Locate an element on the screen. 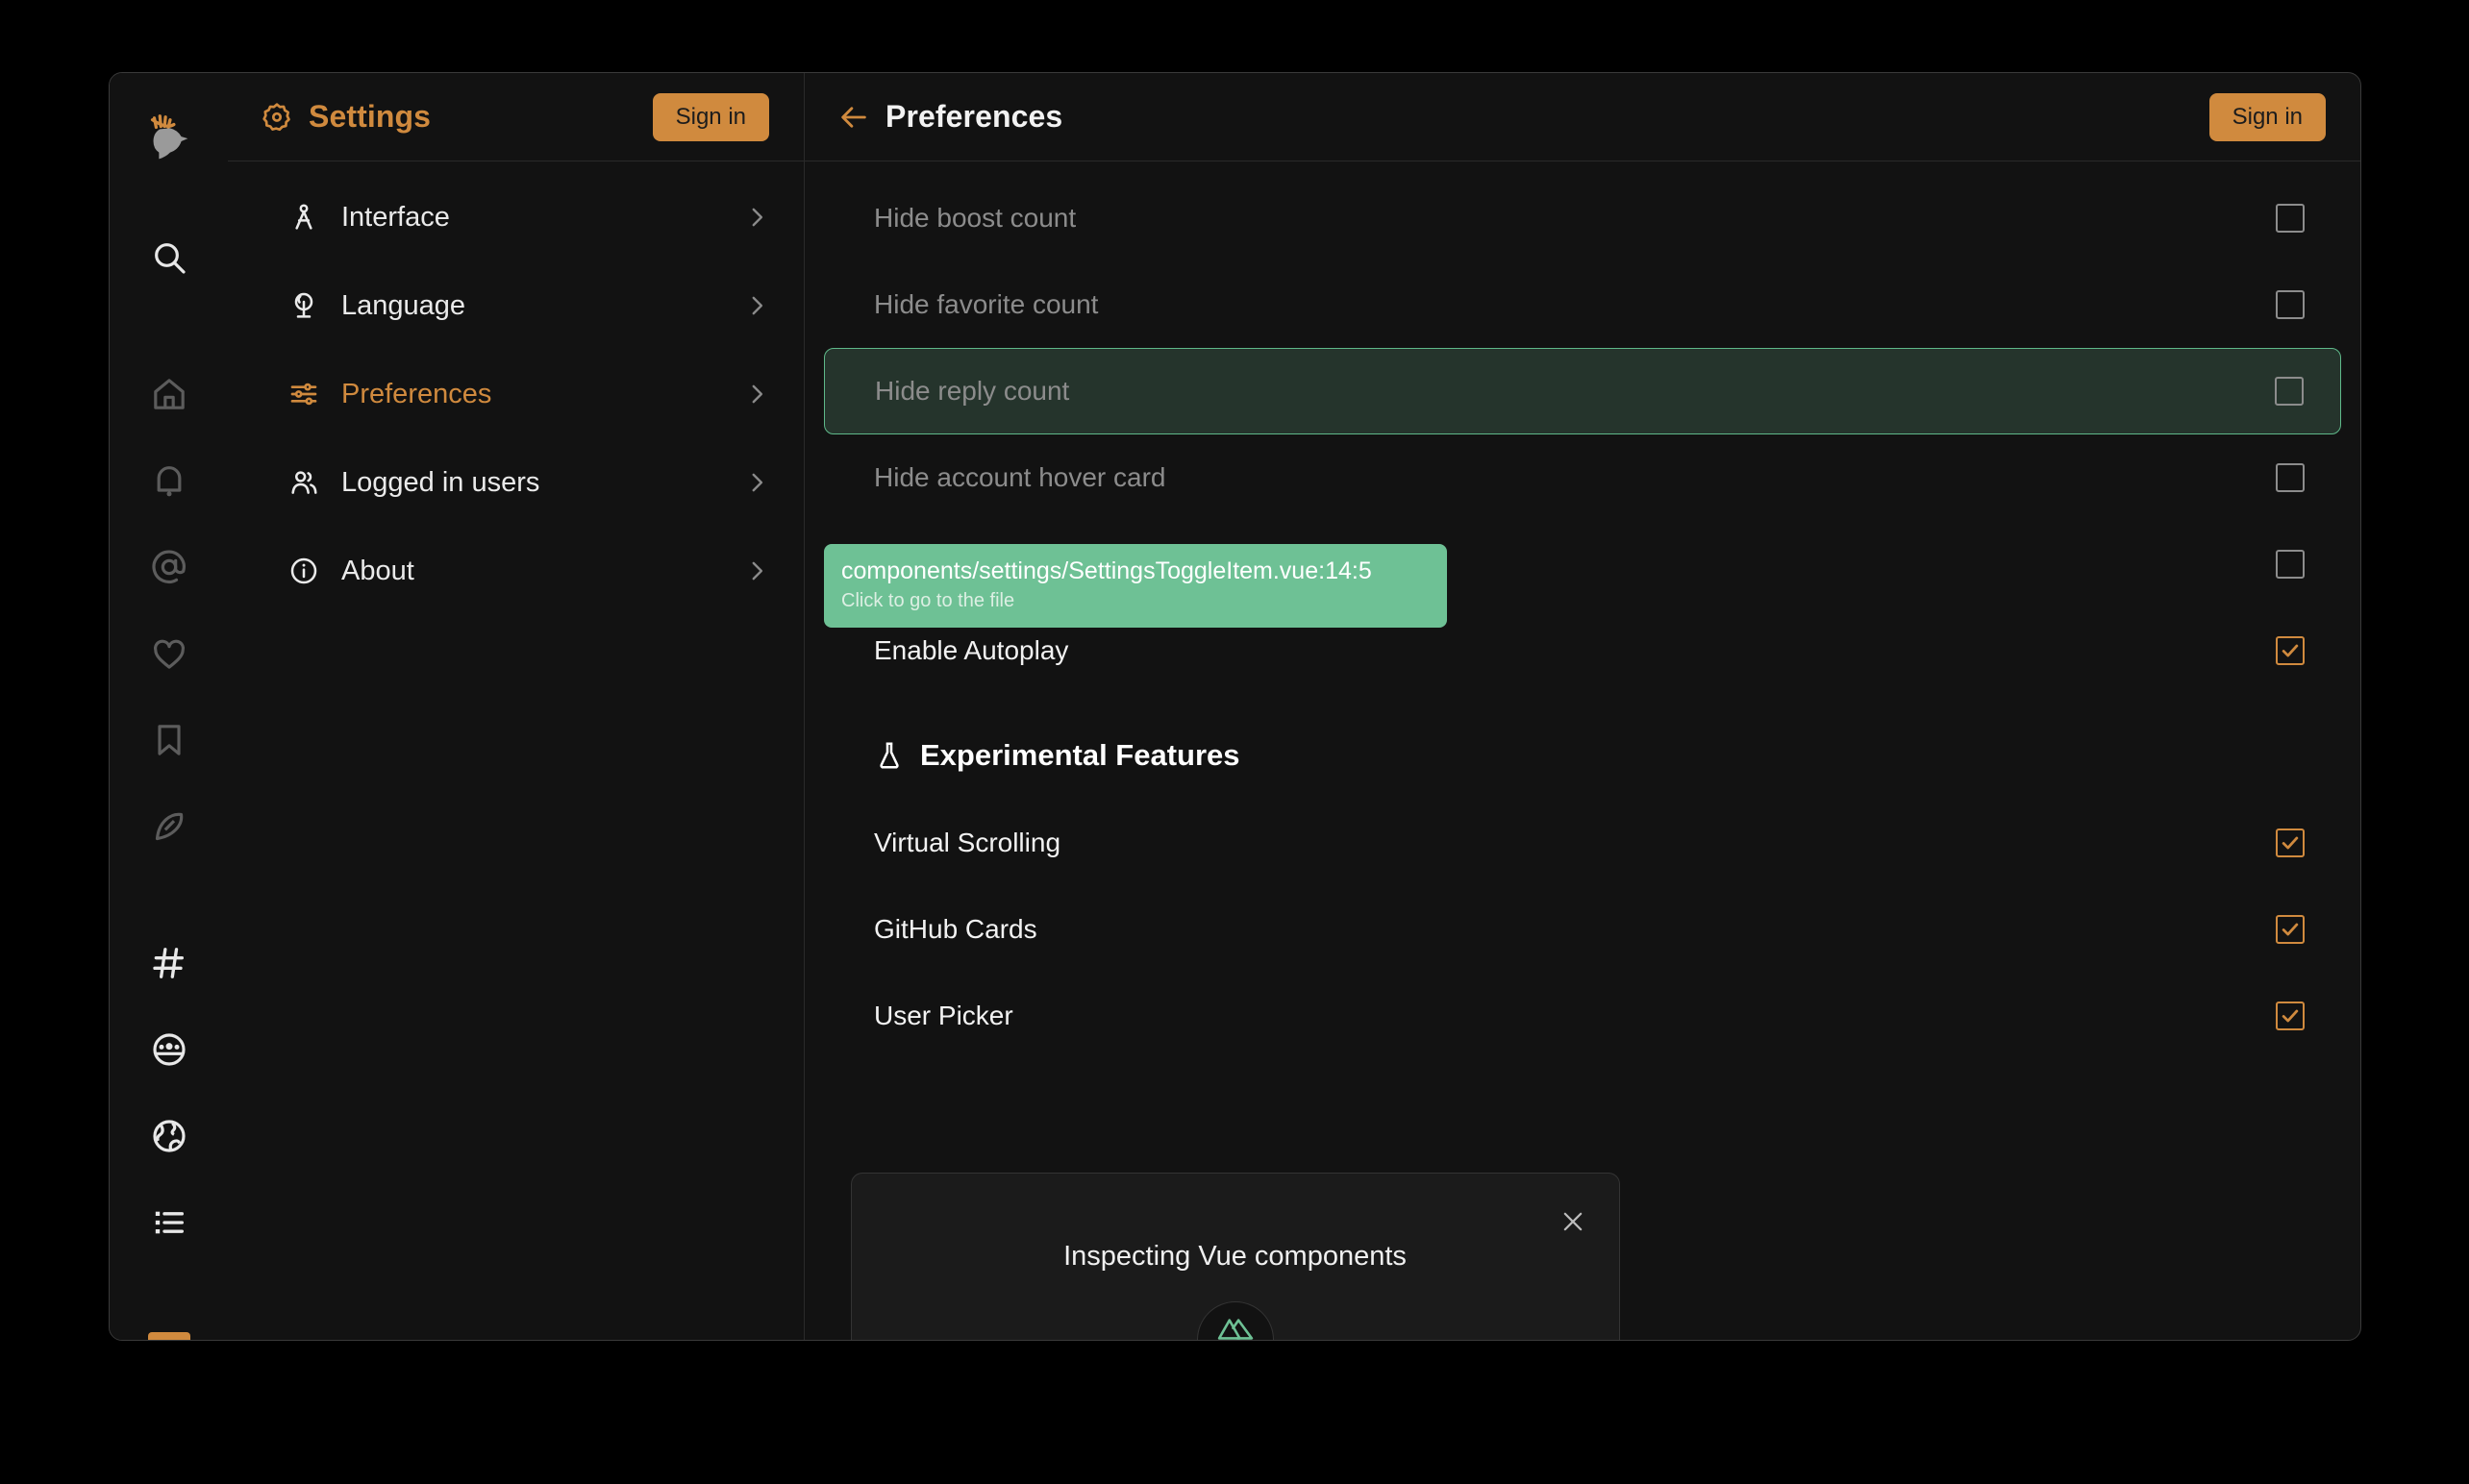 Image resolution: width=2469 pixels, height=1484 pixels. community-icon is located at coordinates (169, 1049).